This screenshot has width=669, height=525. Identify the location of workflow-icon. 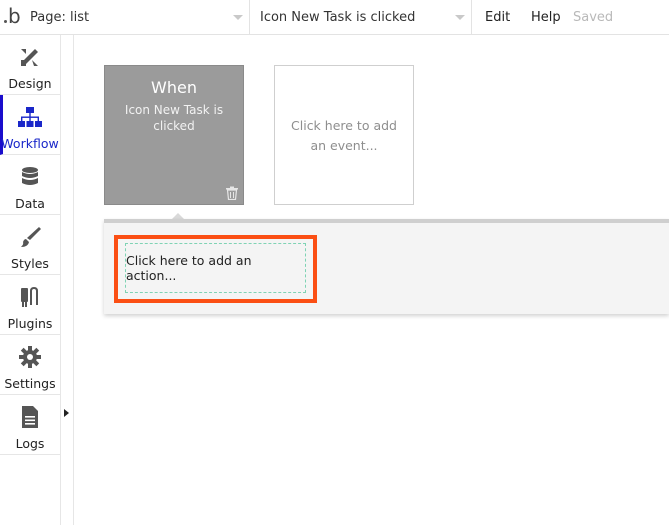
(30, 117).